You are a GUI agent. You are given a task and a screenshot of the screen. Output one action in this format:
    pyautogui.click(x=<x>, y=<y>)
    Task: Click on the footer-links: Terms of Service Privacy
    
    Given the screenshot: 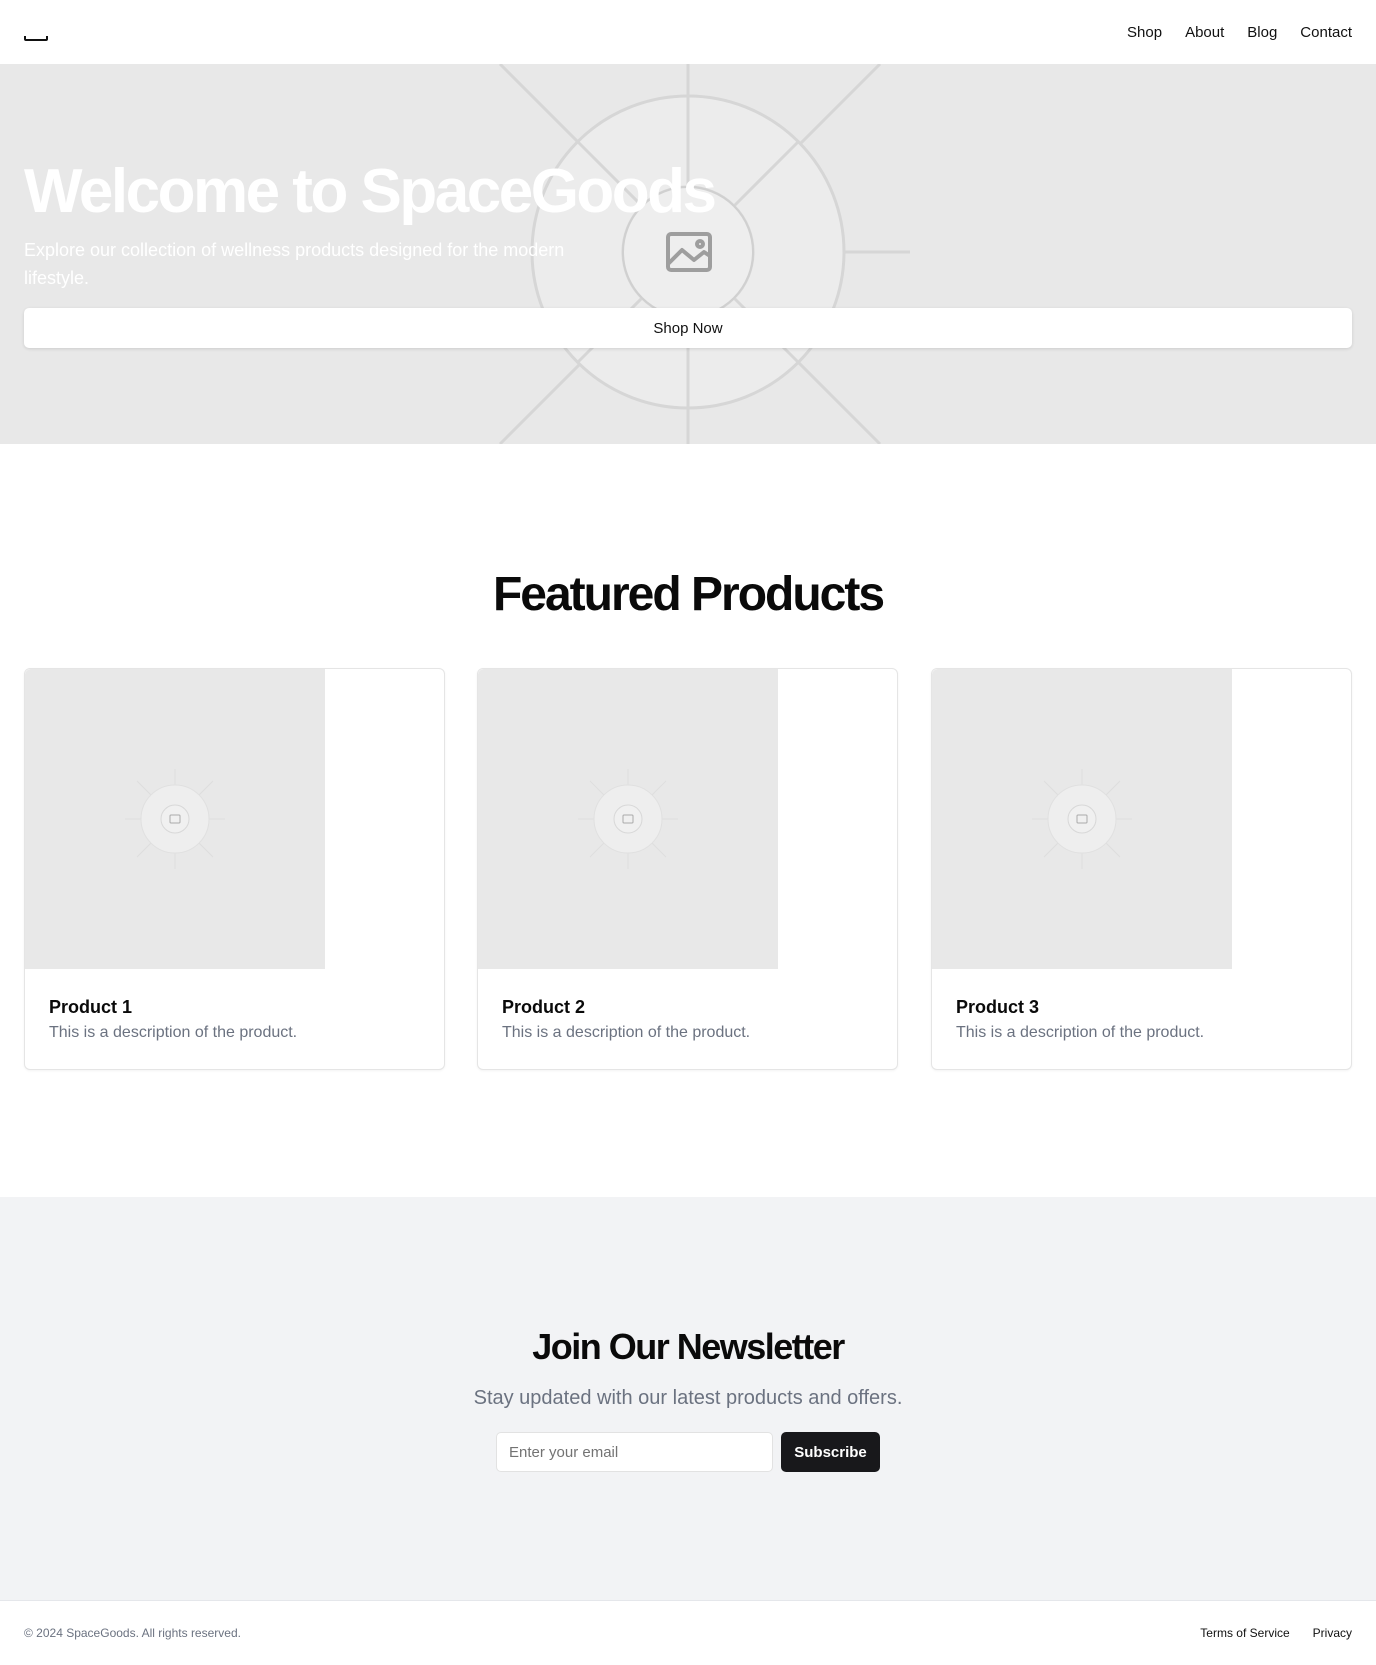 What is the action you would take?
    pyautogui.click(x=1276, y=1633)
    